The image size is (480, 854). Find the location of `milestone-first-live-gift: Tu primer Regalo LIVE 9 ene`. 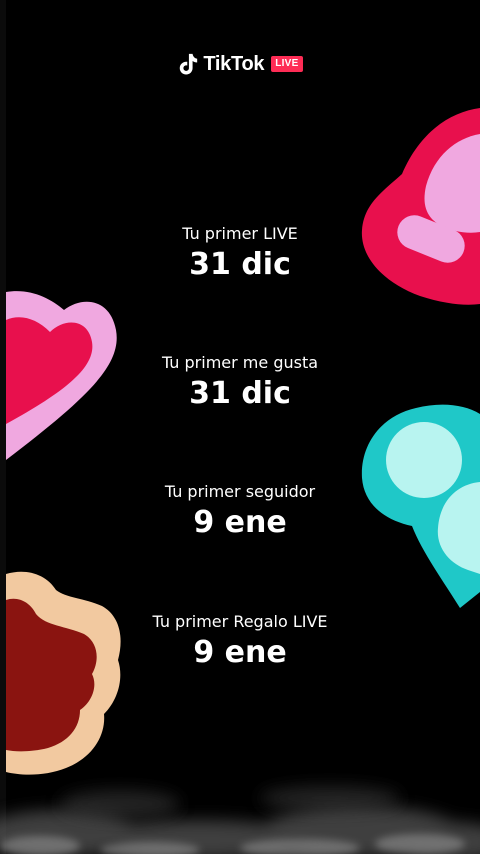

milestone-first-live-gift: Tu primer Regalo LIVE 9 ene is located at coordinates (240, 642).